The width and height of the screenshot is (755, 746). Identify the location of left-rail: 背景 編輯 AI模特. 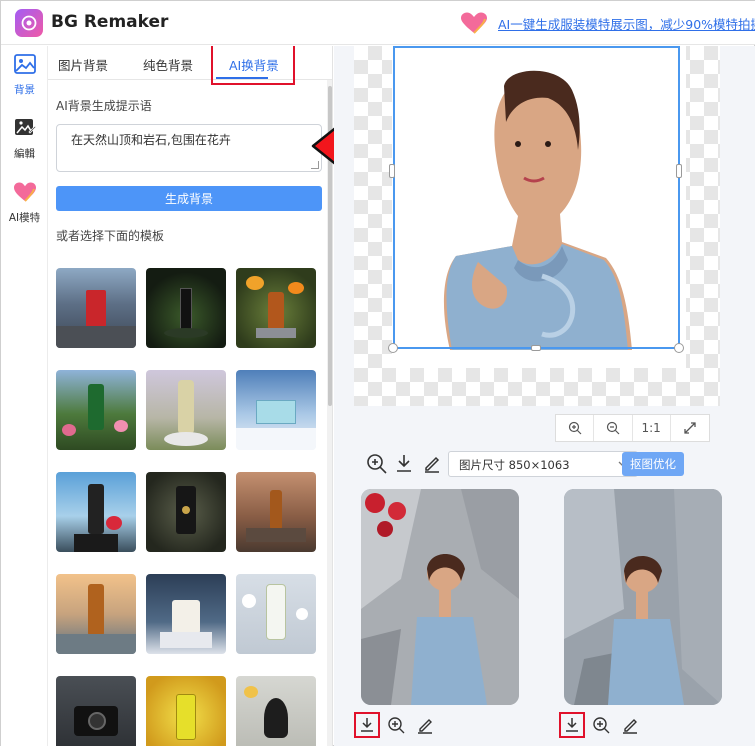
(24, 396).